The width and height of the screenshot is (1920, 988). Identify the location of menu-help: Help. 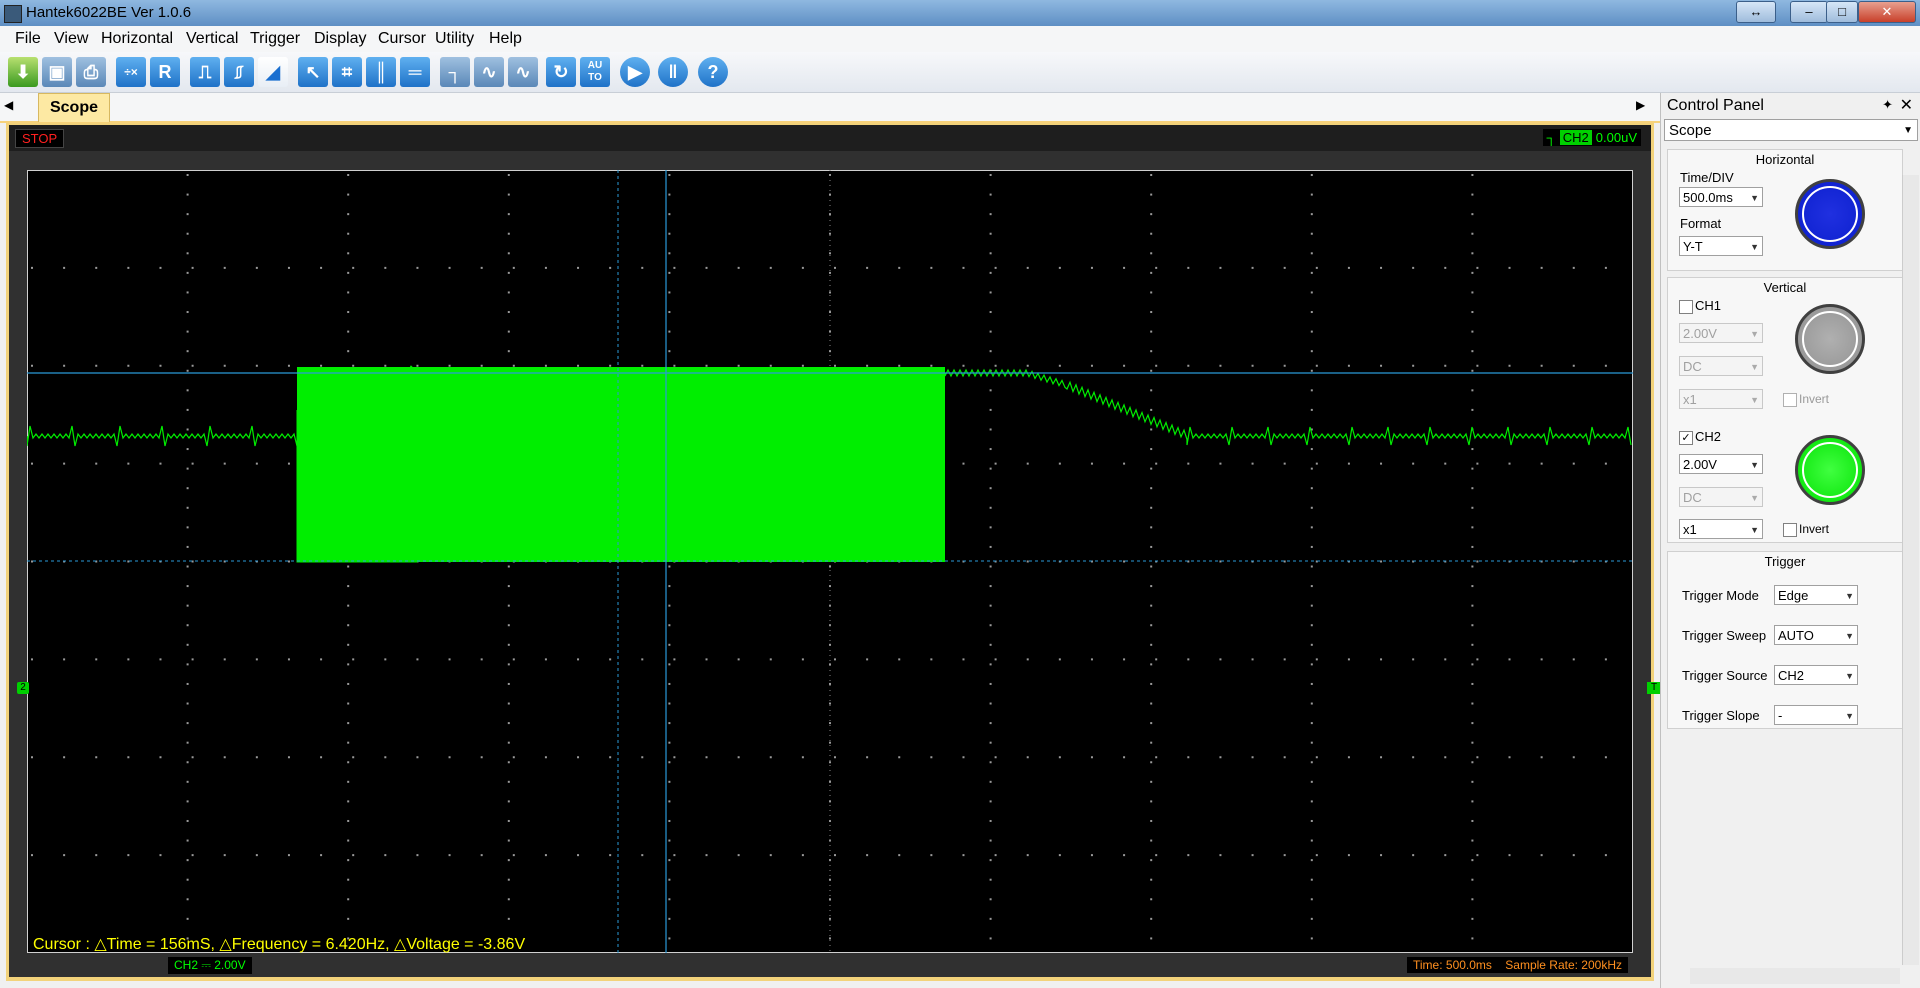
(505, 39).